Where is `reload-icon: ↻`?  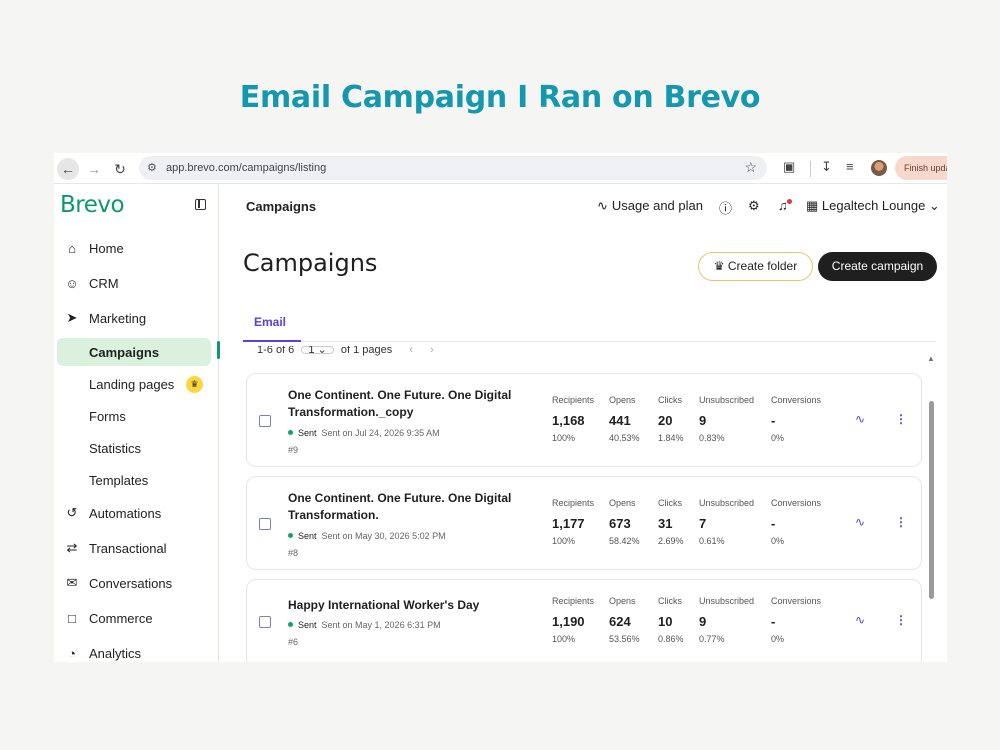 reload-icon: ↻ is located at coordinates (120, 169).